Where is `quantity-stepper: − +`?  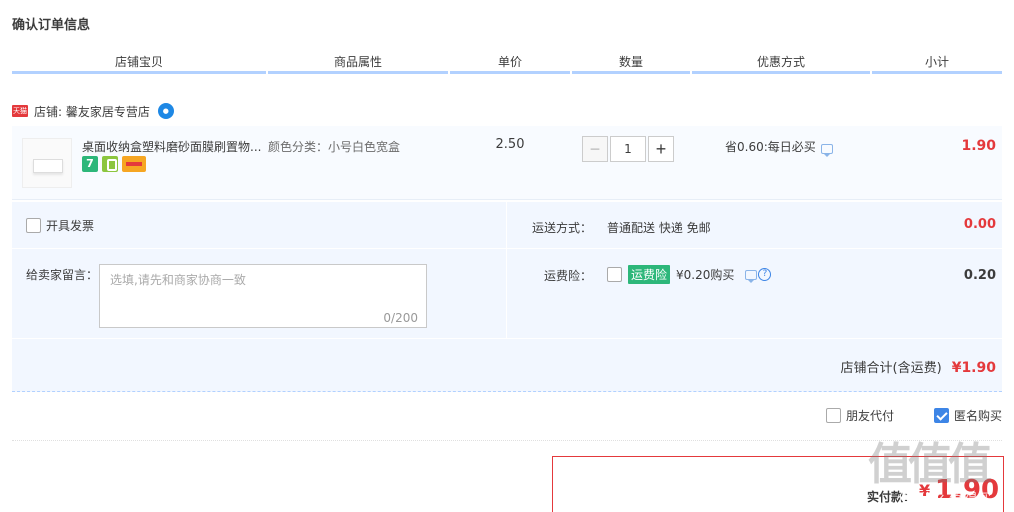
quantity-stepper: − + is located at coordinates (628, 149).